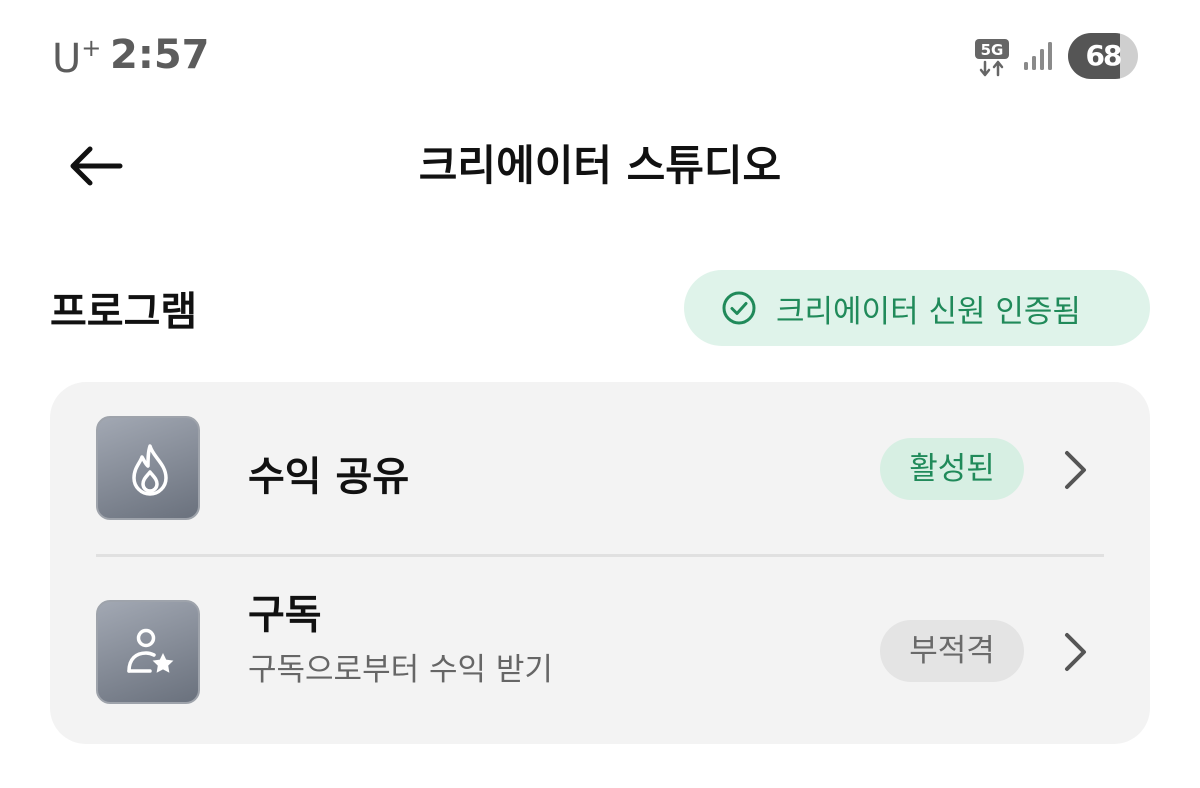 Image resolution: width=1200 pixels, height=788 pixels. What do you see at coordinates (124, 312) in the screenshot?
I see `section-title: 프로그램` at bounding box center [124, 312].